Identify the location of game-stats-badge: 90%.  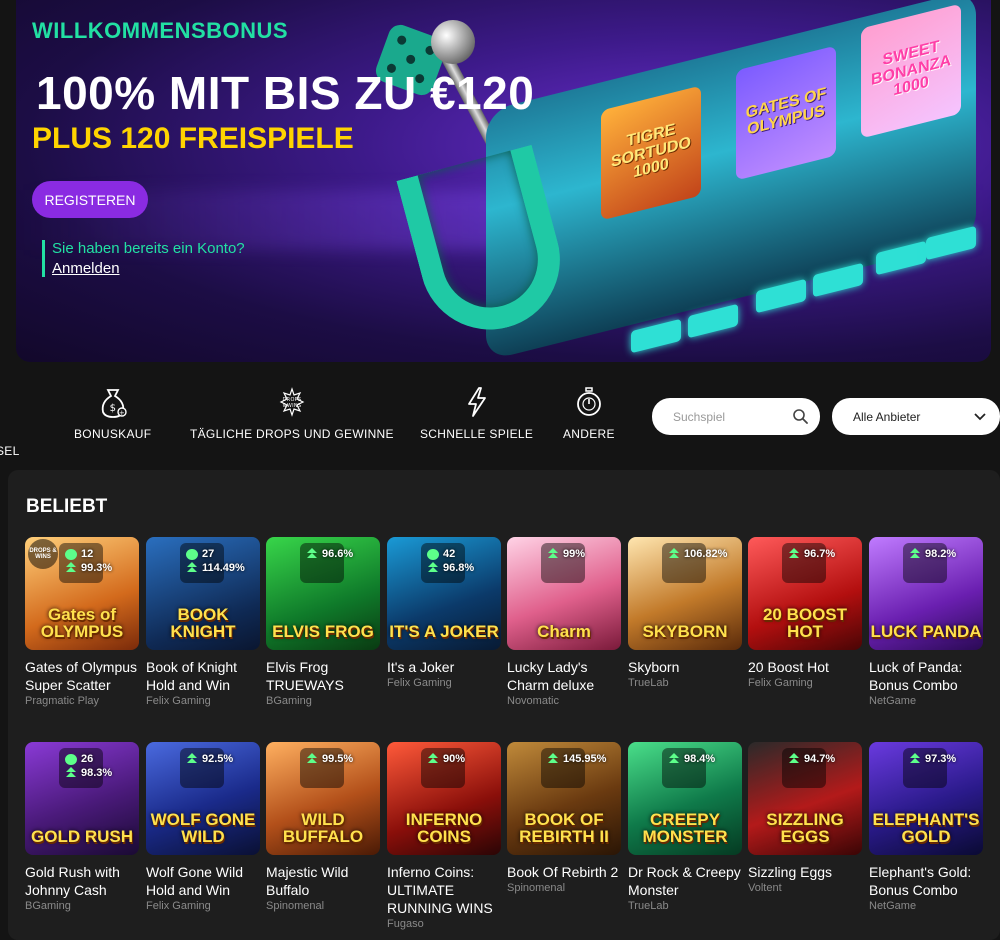
(446, 759).